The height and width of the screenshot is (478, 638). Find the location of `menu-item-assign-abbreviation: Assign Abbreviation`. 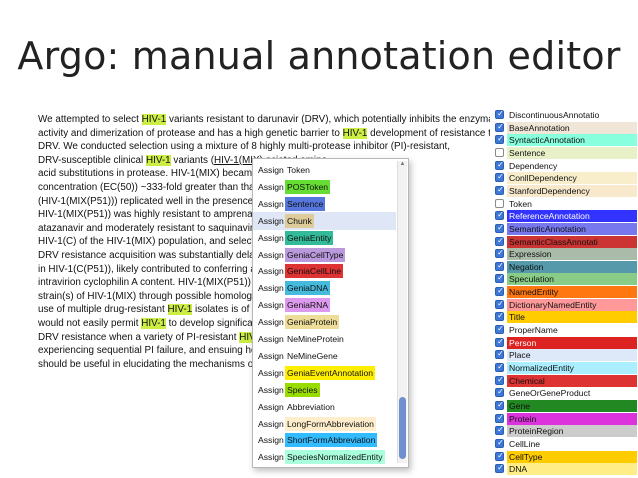

menu-item-assign-abbreviation: Assign Abbreviation is located at coordinates (324, 407).